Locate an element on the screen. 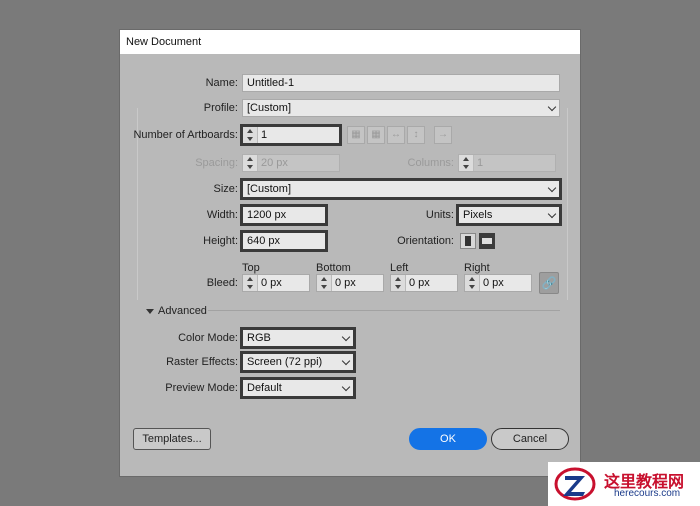 Image resolution: width=700 pixels, height=506 pixels. bleed-left-label: Left is located at coordinates (399, 268).